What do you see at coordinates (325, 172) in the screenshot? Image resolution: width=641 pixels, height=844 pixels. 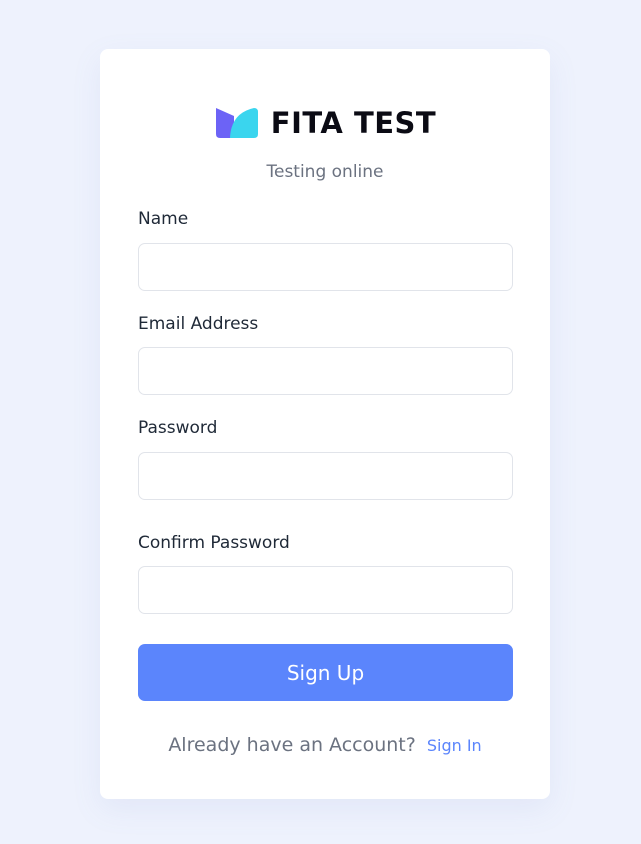 I see `tagline: Testing online` at bounding box center [325, 172].